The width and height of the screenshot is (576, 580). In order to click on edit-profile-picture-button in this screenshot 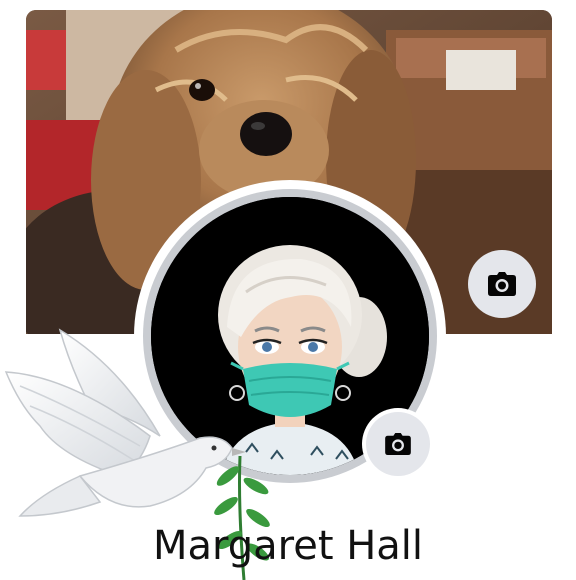, I will do `click(398, 444)`.